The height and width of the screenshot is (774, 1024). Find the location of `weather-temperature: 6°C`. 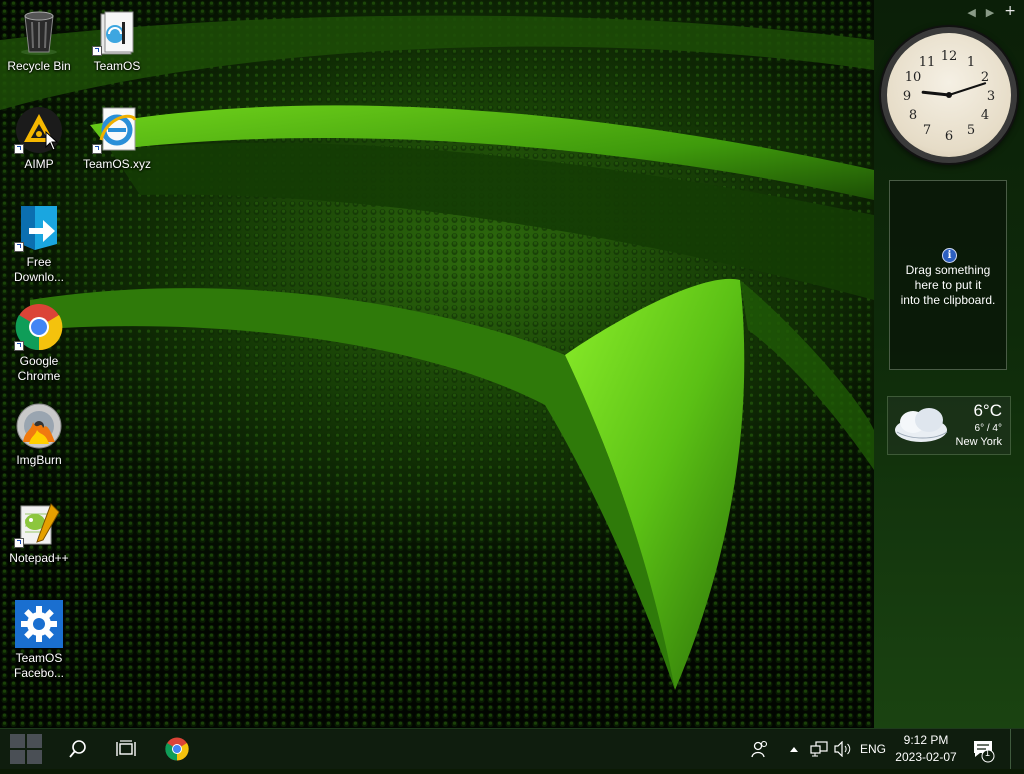

weather-temperature: 6°C is located at coordinates (987, 410).